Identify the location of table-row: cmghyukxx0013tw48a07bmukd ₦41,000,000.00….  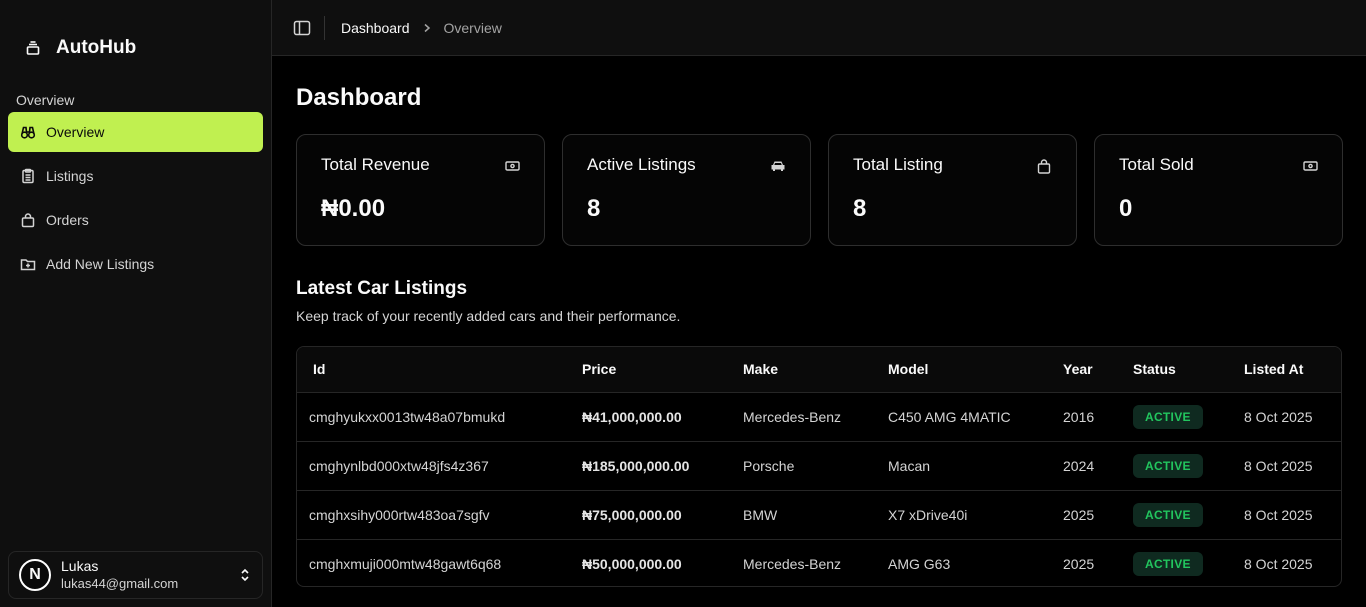
(819, 417).